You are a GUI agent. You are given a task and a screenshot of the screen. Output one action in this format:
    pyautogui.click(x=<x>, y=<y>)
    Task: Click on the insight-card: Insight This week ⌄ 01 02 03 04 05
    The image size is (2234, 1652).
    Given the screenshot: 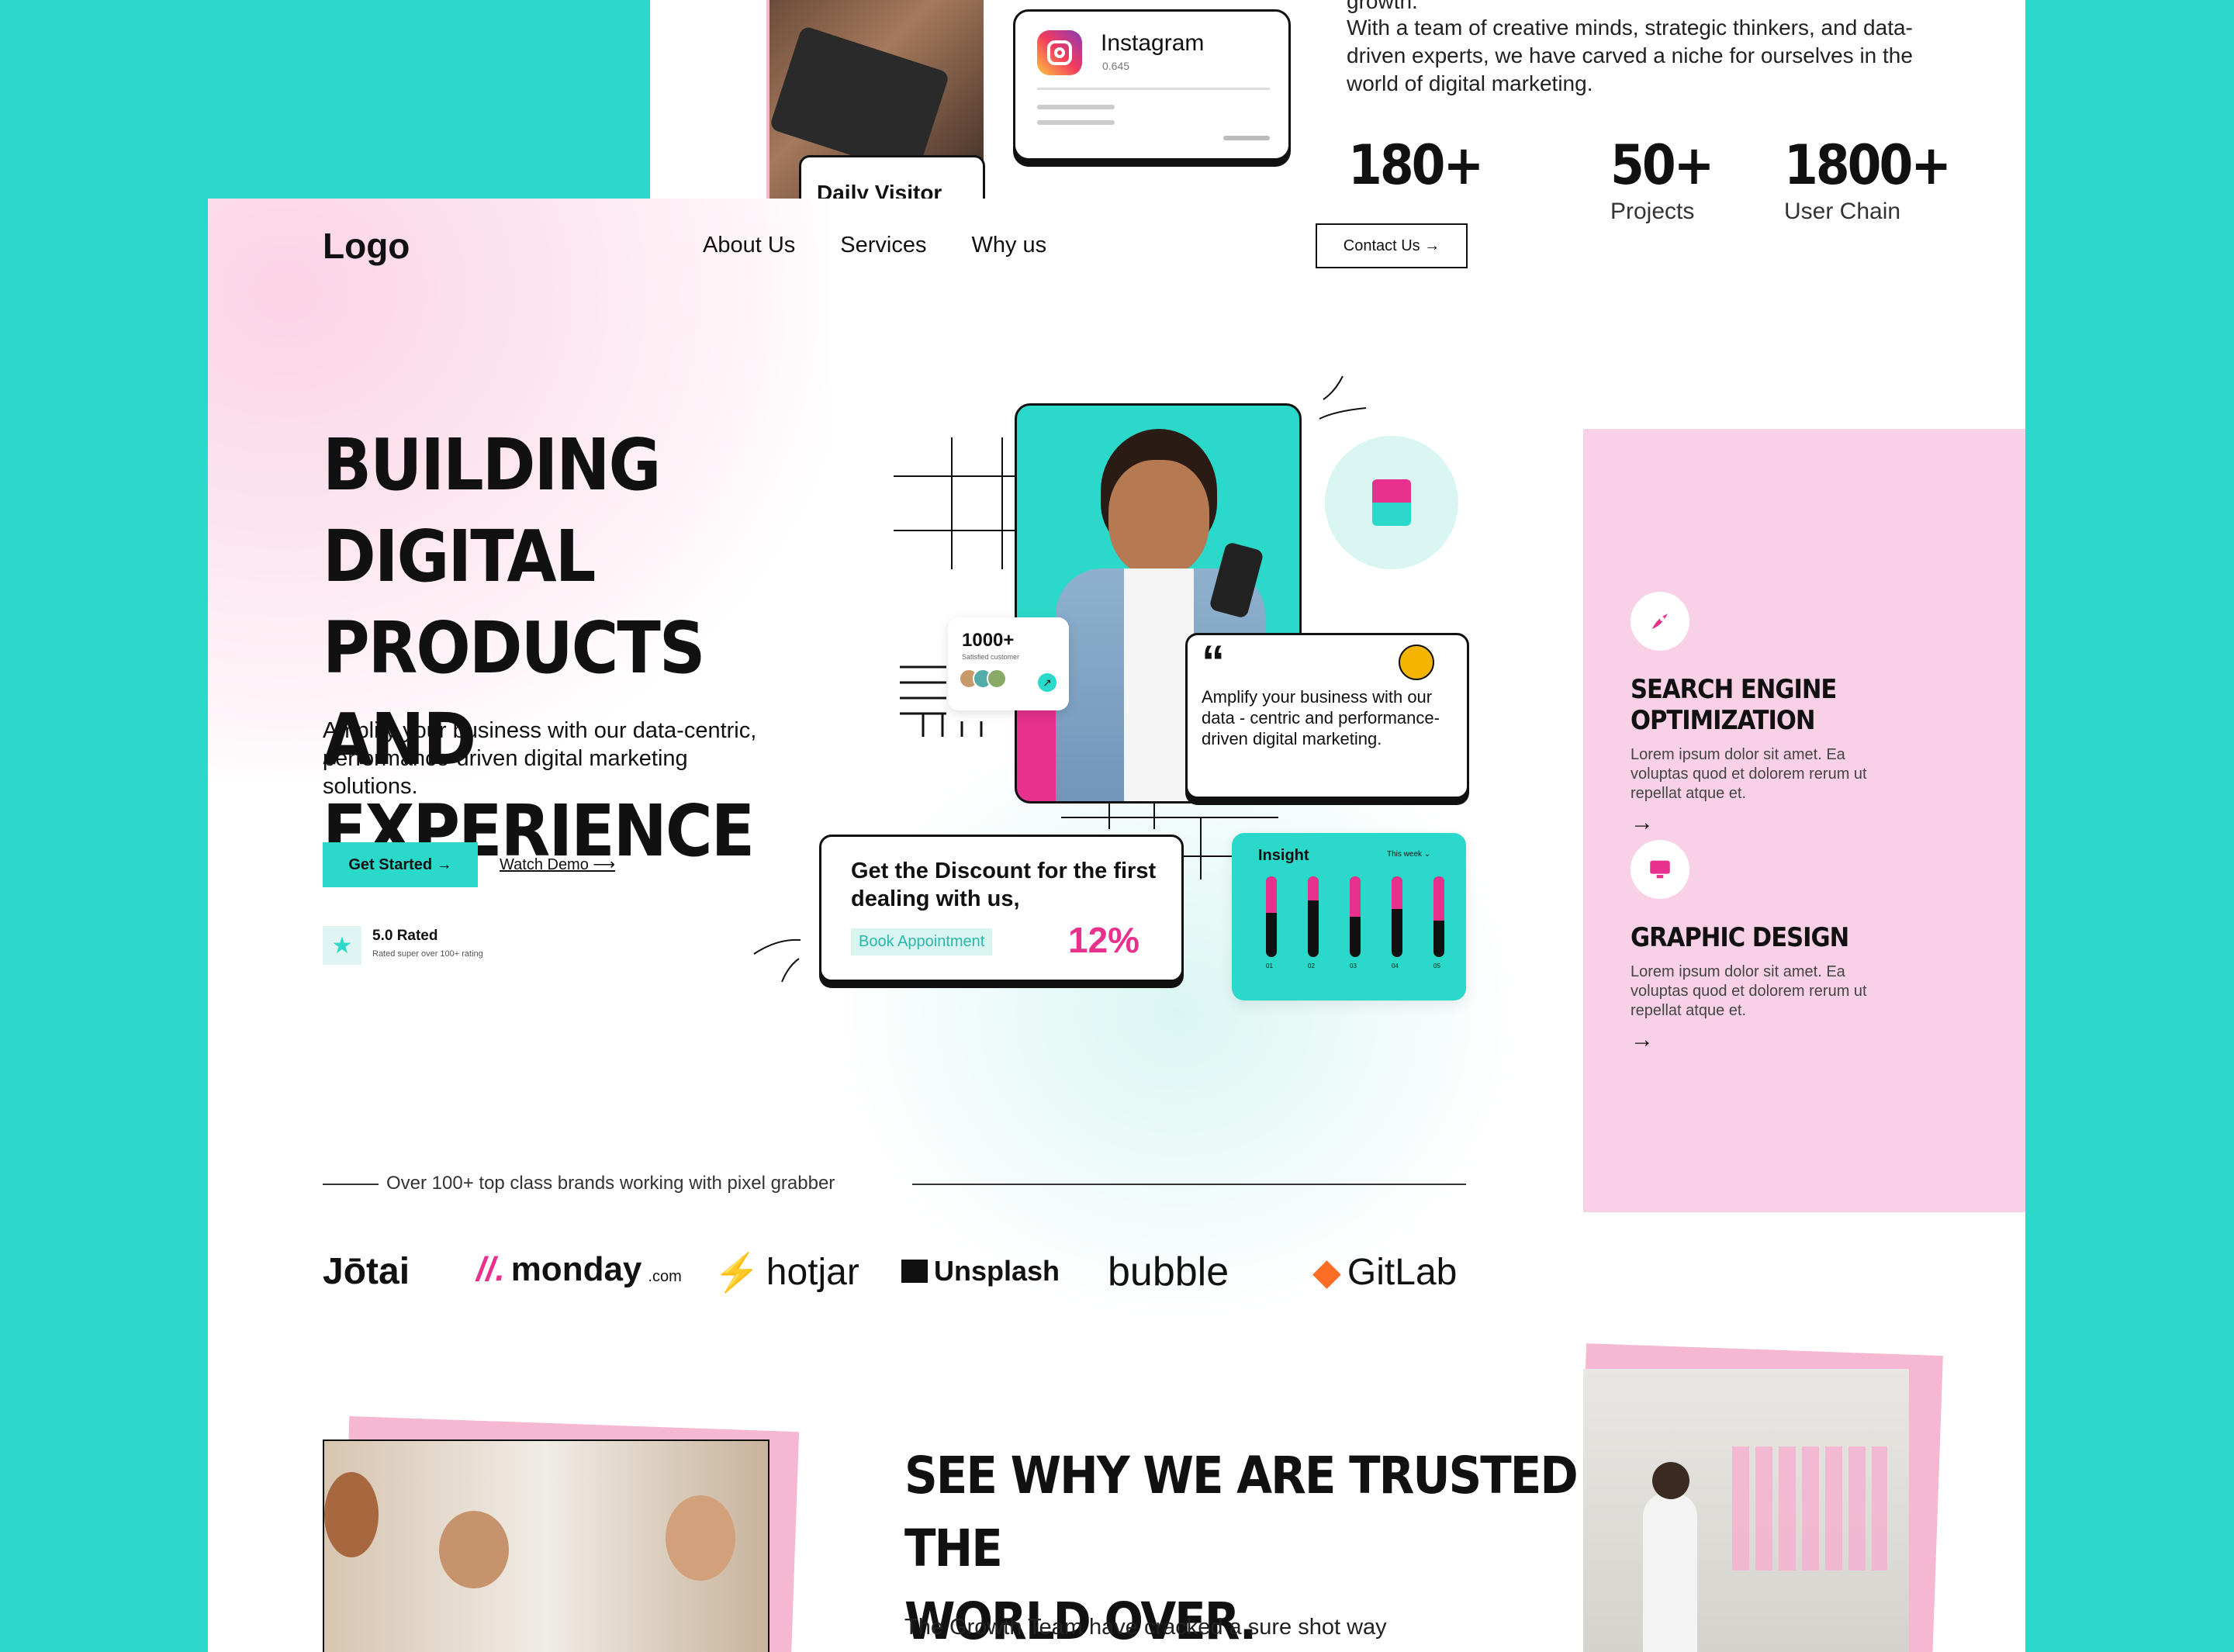 What is the action you would take?
    pyautogui.click(x=1349, y=917)
    